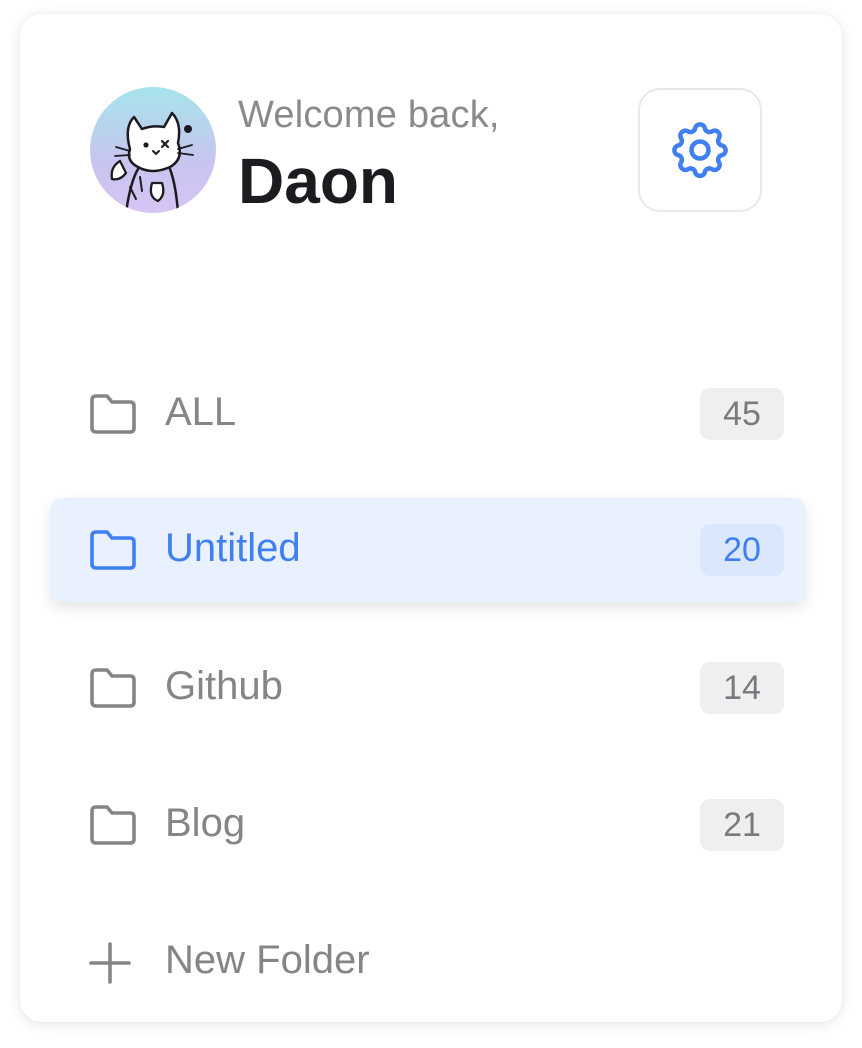 This screenshot has height=1048, width=862. Describe the element at coordinates (318, 181) in the screenshot. I see `user-name: Daon` at that location.